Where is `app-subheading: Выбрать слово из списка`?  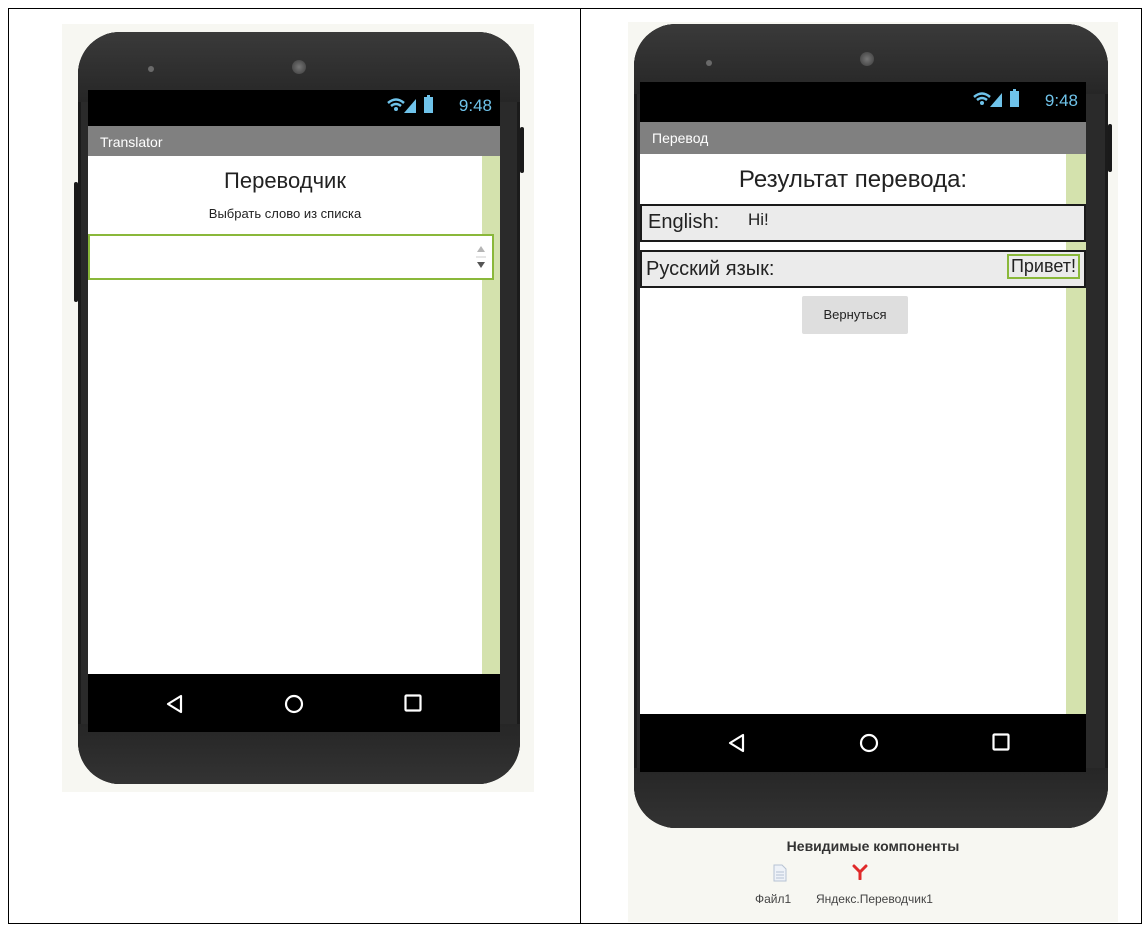
app-subheading: Выбрать слово из списка is located at coordinates (285, 213).